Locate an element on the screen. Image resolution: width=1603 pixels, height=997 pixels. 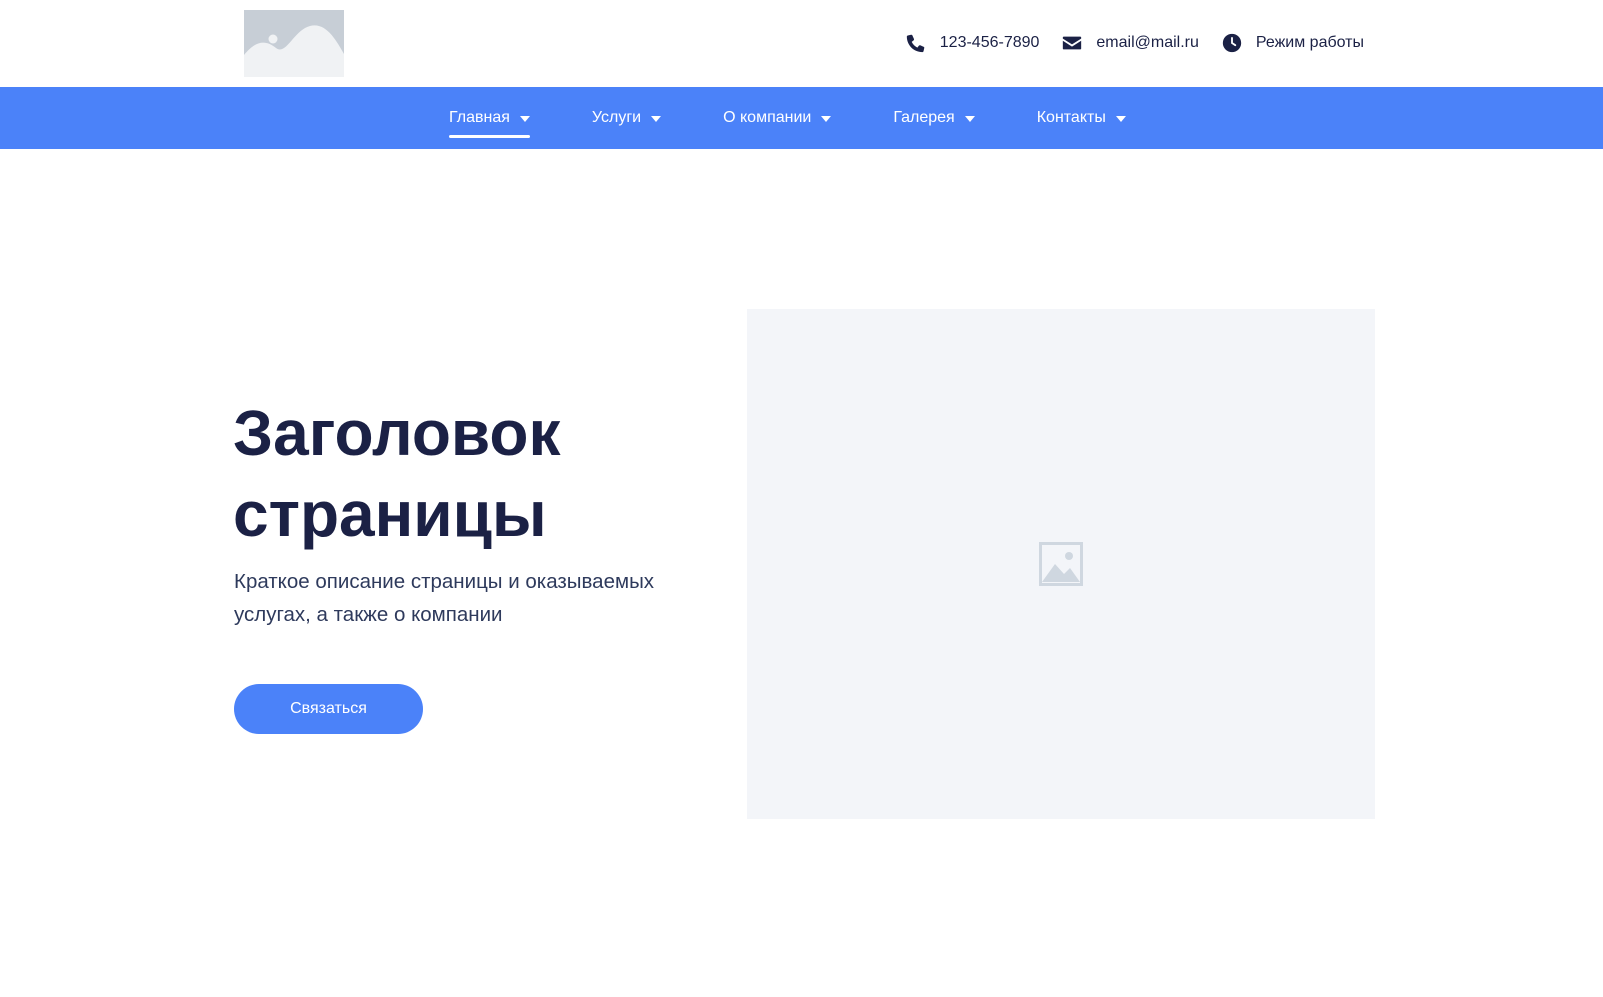
contact-info: 123-456-7890 email@mail.ru Режим работы is located at coordinates (1134, 43).